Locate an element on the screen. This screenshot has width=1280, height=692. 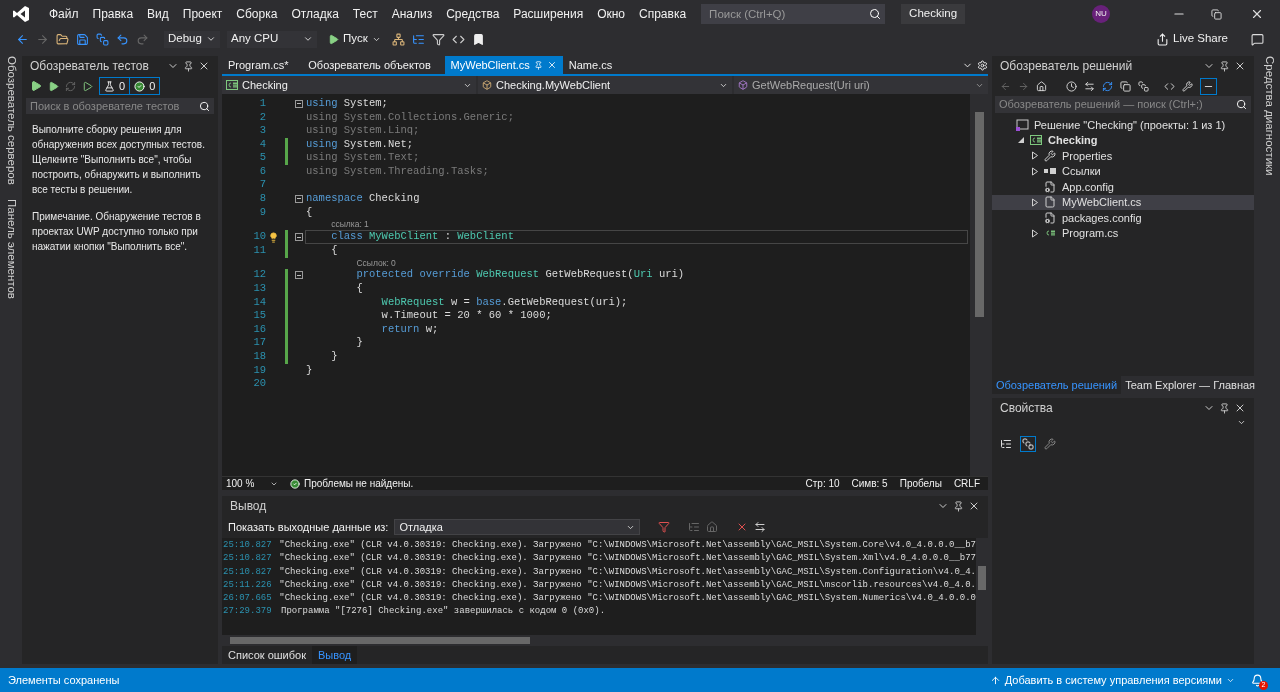
platform-dropdown: Any CPU is located at coordinates (272, 39).